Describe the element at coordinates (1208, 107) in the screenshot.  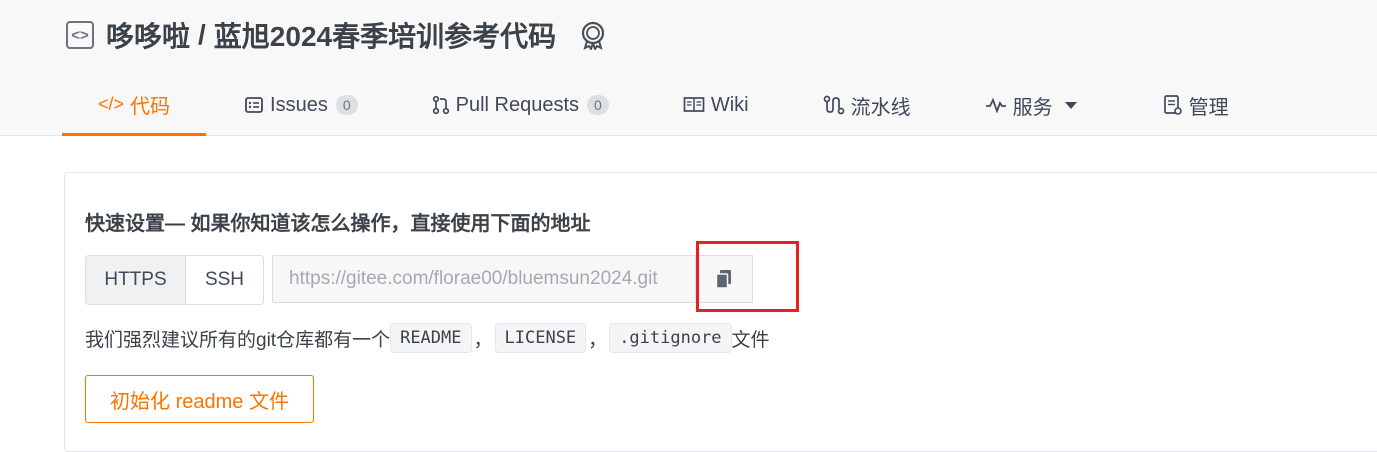
I see `tab-manage-label: 管理` at that location.